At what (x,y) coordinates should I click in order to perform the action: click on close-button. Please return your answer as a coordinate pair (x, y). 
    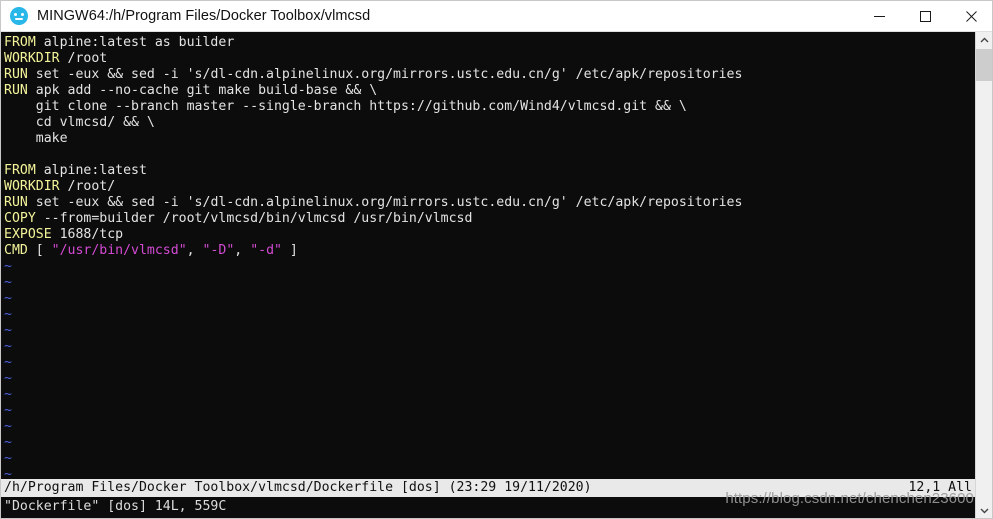
    Looking at the image, I should click on (970, 16).